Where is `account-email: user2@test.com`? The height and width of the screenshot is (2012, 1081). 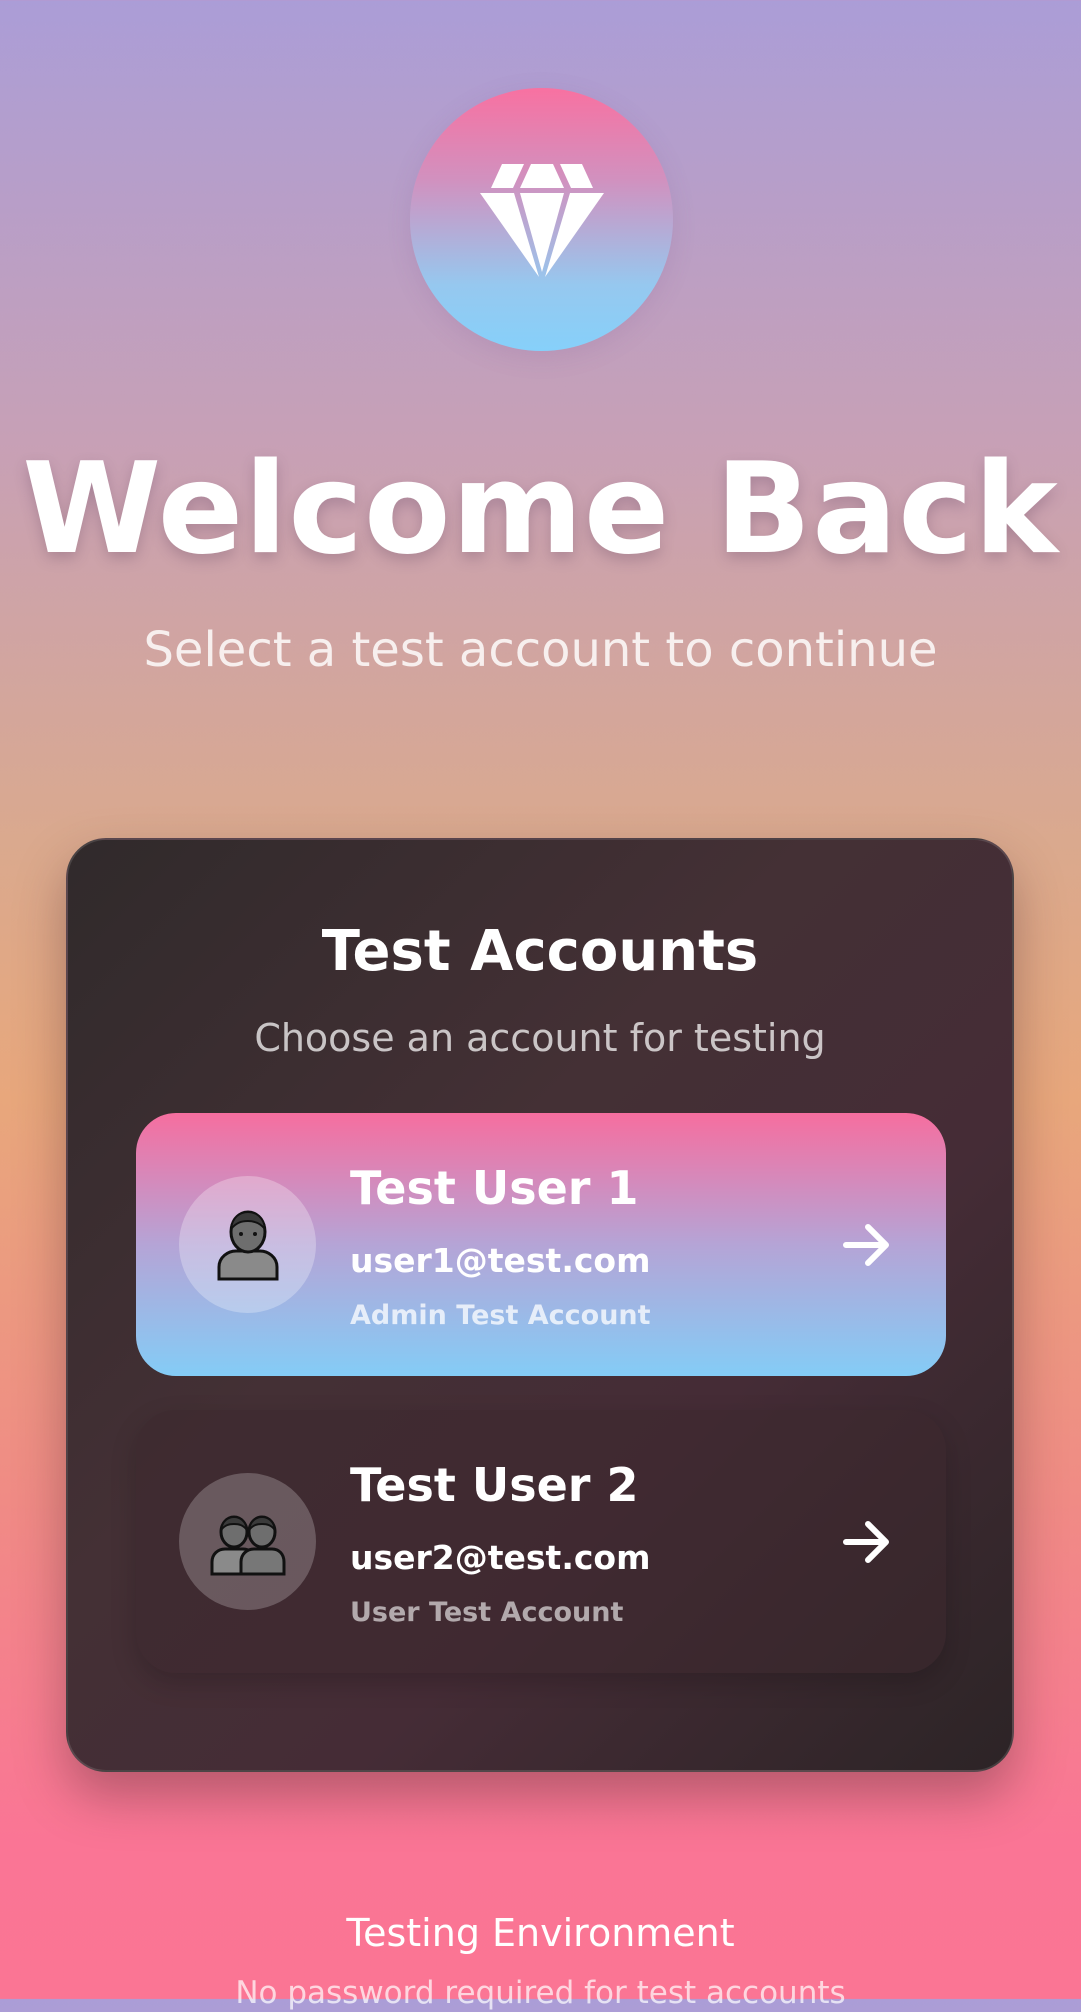
account-email: user2@test.com is located at coordinates (500, 1557).